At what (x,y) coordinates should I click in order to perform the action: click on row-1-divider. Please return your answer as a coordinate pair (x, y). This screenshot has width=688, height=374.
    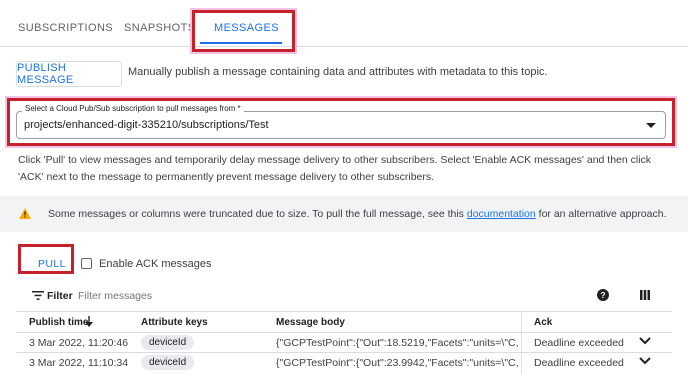
    Looking at the image, I should click on (344, 352).